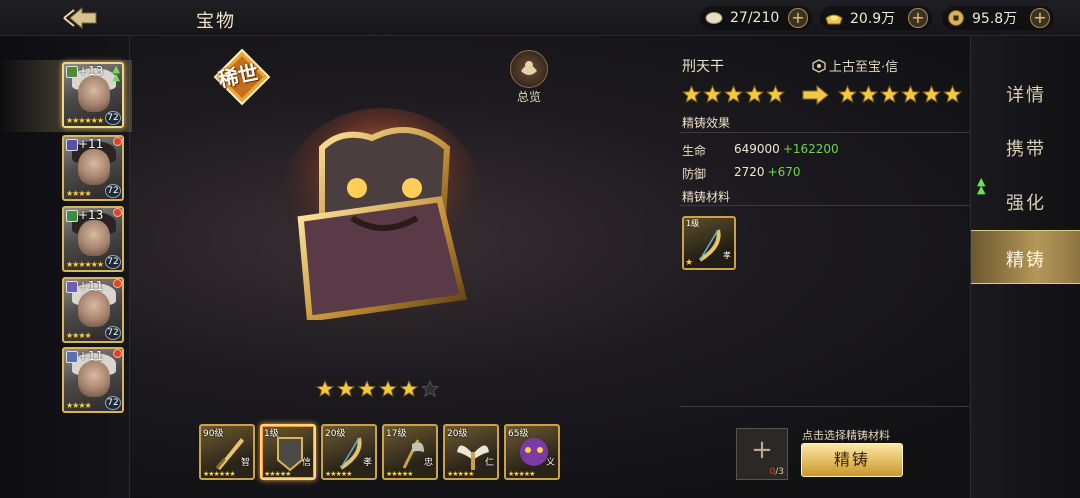 The height and width of the screenshot is (498, 1080). Describe the element at coordinates (709, 243) in the screenshot. I see `material-item: 1级 孝 ★` at that location.